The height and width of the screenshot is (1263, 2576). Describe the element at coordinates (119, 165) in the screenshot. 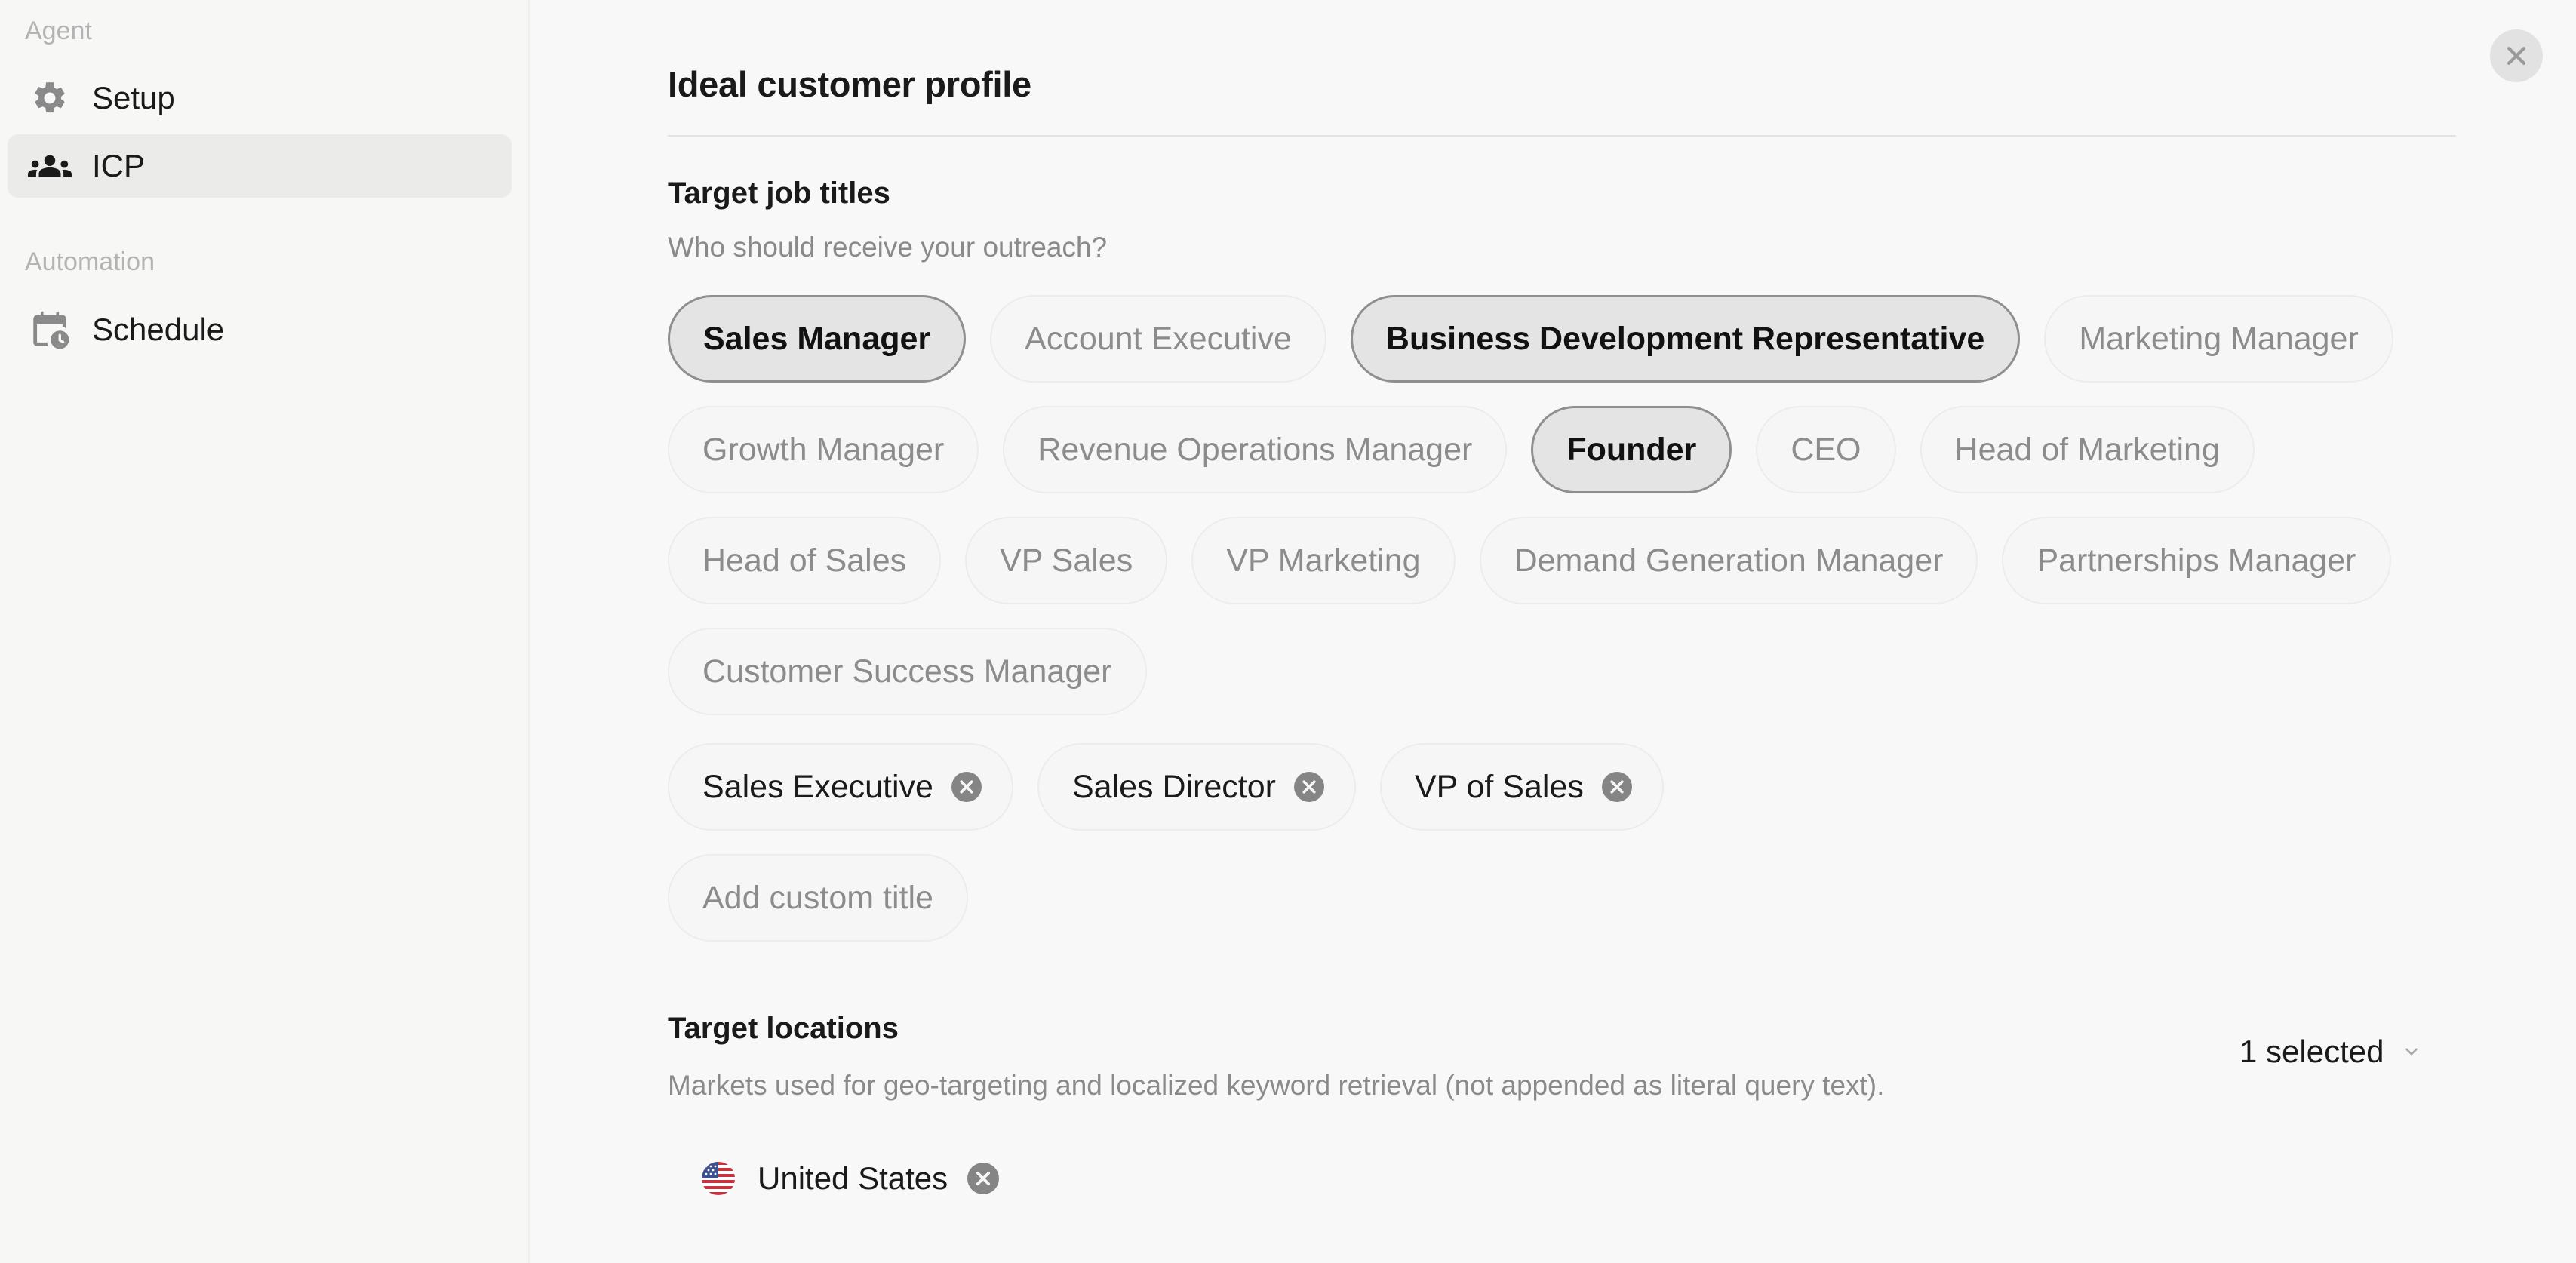

I see `sidebar-item-label: ICP` at that location.